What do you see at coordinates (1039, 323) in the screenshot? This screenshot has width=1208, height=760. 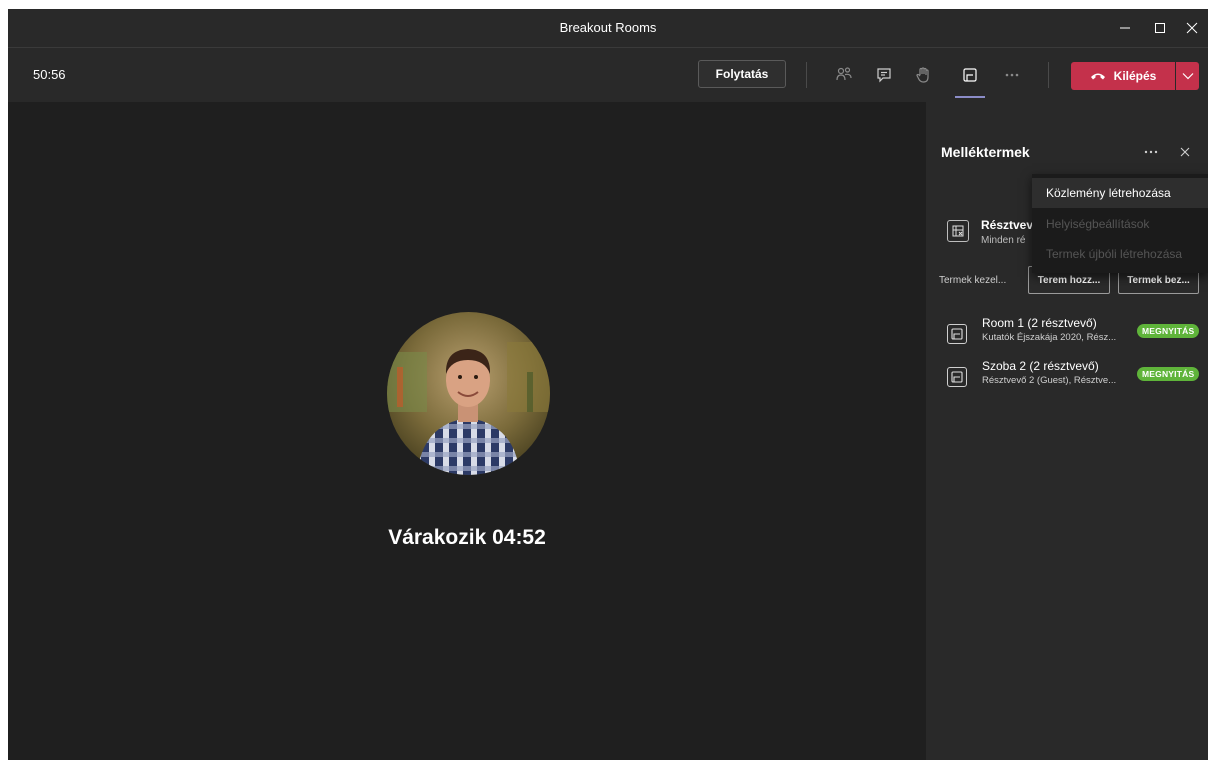 I see `room-name: Room 1 (2 résztvevő)` at bounding box center [1039, 323].